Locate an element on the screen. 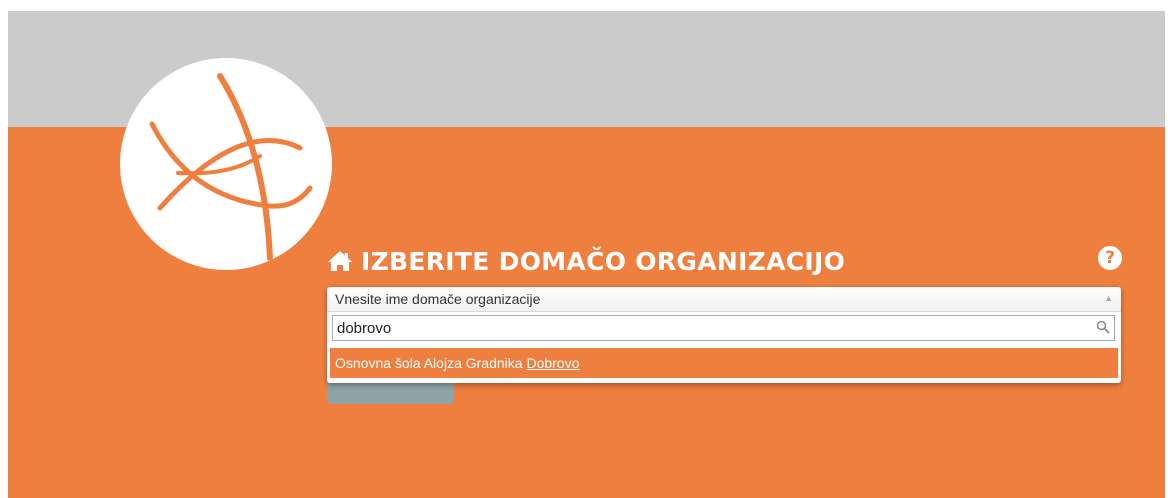 This screenshot has width=1173, height=498. search-input is located at coordinates (715, 328).